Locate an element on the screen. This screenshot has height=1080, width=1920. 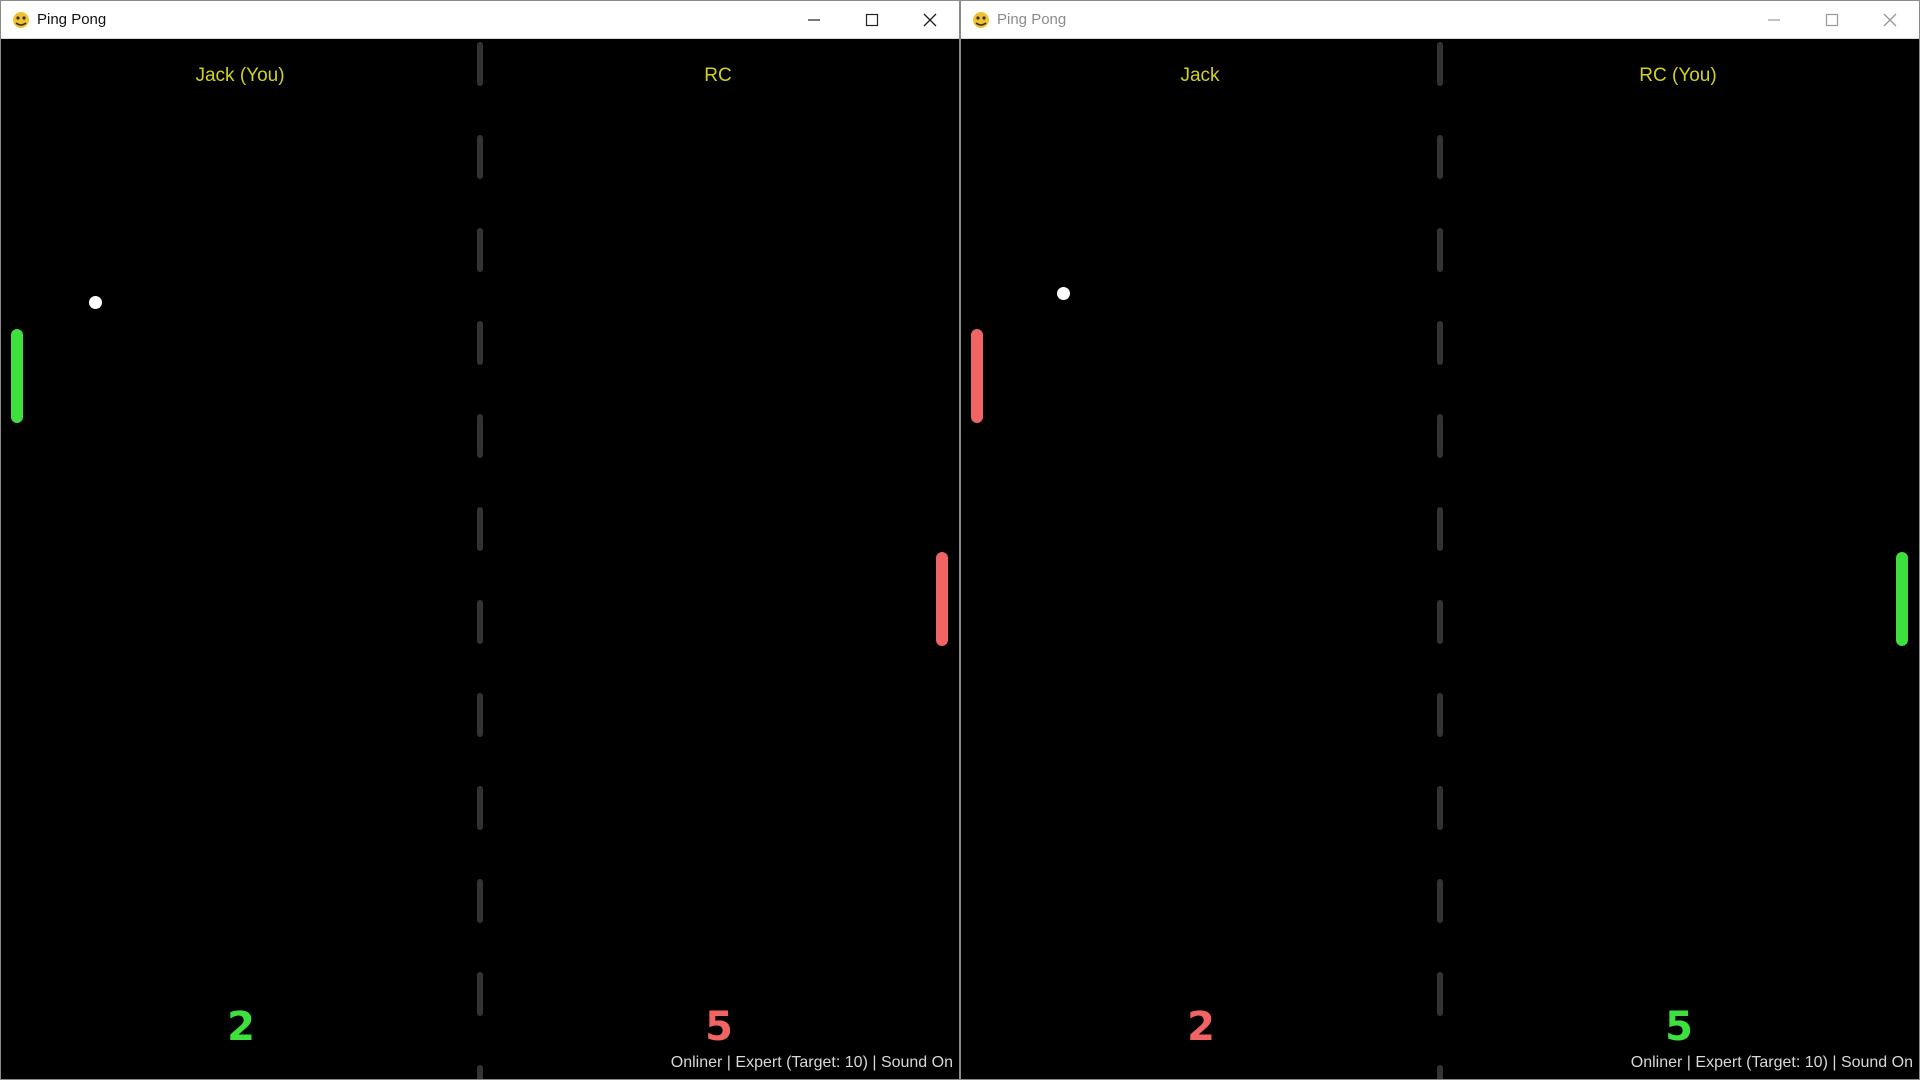
right-player-name: RC (You) is located at coordinates (1678, 75).